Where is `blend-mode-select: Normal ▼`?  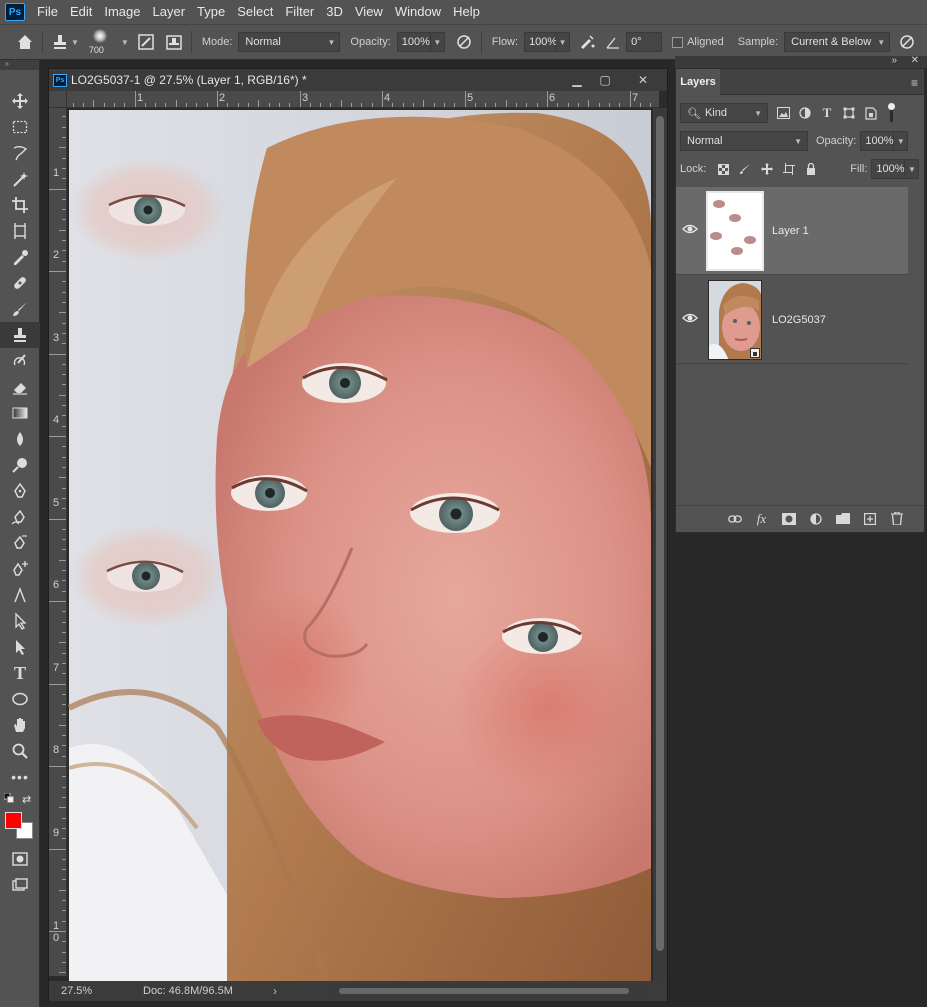
blend-mode-select: Normal ▼ is located at coordinates (744, 141).